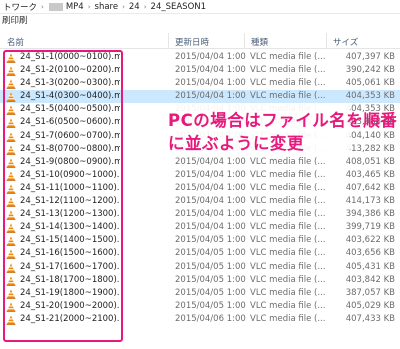 The image size is (400, 349). What do you see at coordinates (370, 214) in the screenshot?
I see `file-size: 394,386 KB` at bounding box center [370, 214].